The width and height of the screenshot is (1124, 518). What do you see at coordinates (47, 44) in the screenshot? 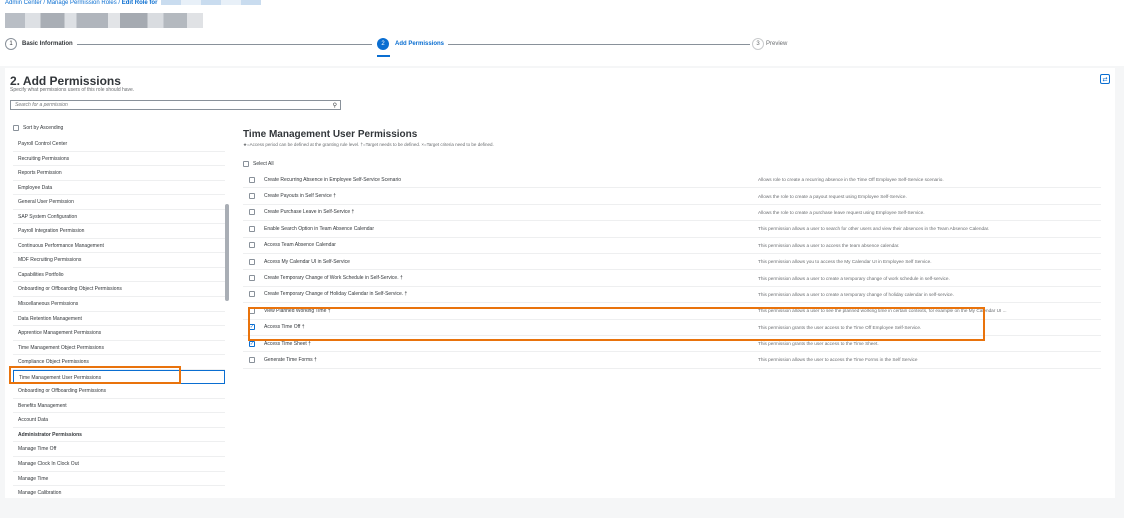
I see `step-1-label: Basic Information` at bounding box center [47, 44].